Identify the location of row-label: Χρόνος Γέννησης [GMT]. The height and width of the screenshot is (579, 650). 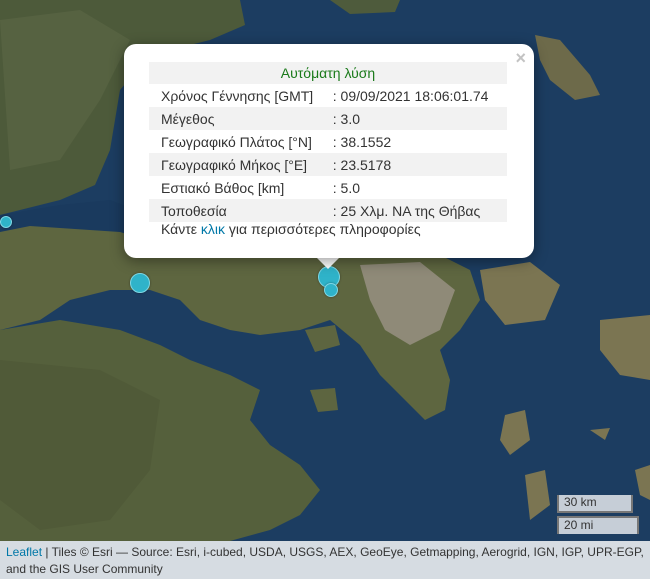
(237, 95).